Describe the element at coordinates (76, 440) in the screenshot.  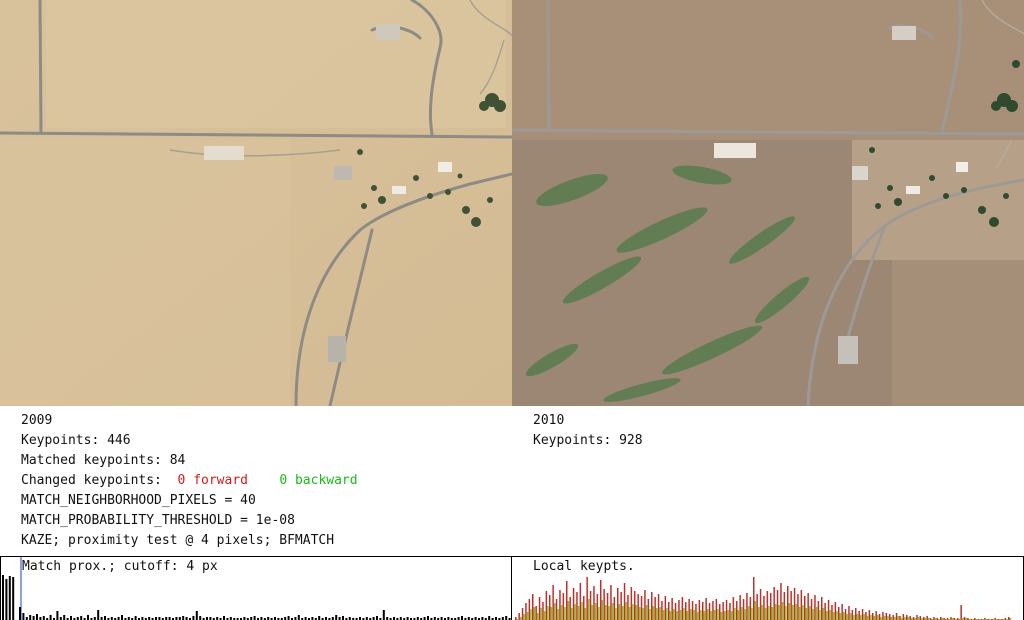
I see `keypoints-count-2009: Keypoints: 446` at that location.